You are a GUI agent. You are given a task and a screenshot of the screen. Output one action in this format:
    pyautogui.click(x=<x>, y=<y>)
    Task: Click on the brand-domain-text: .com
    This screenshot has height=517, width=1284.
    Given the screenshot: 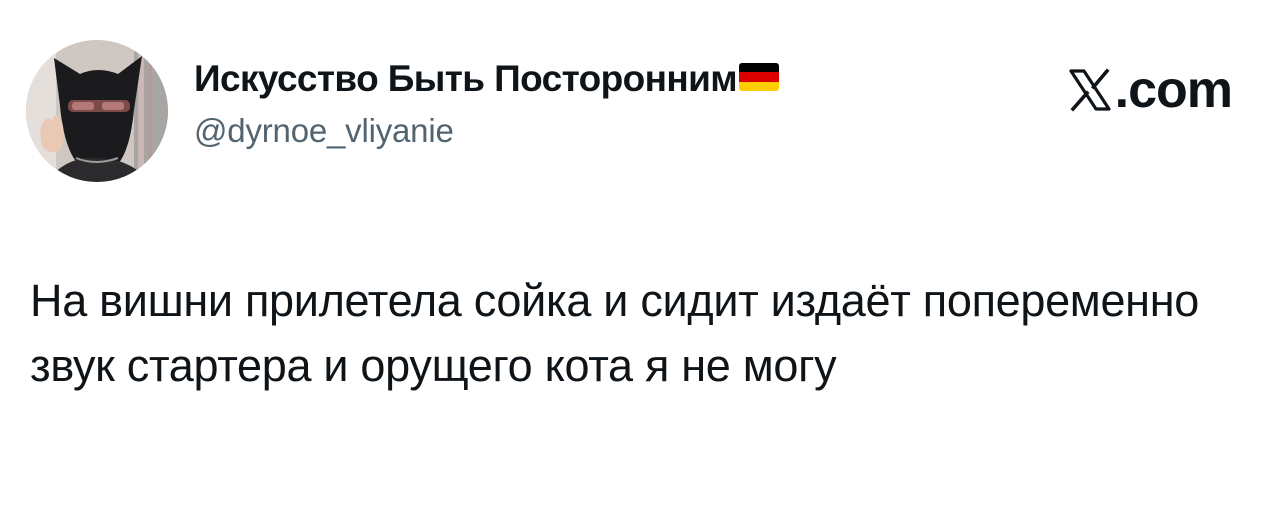 What is the action you would take?
    pyautogui.click(x=1173, y=90)
    